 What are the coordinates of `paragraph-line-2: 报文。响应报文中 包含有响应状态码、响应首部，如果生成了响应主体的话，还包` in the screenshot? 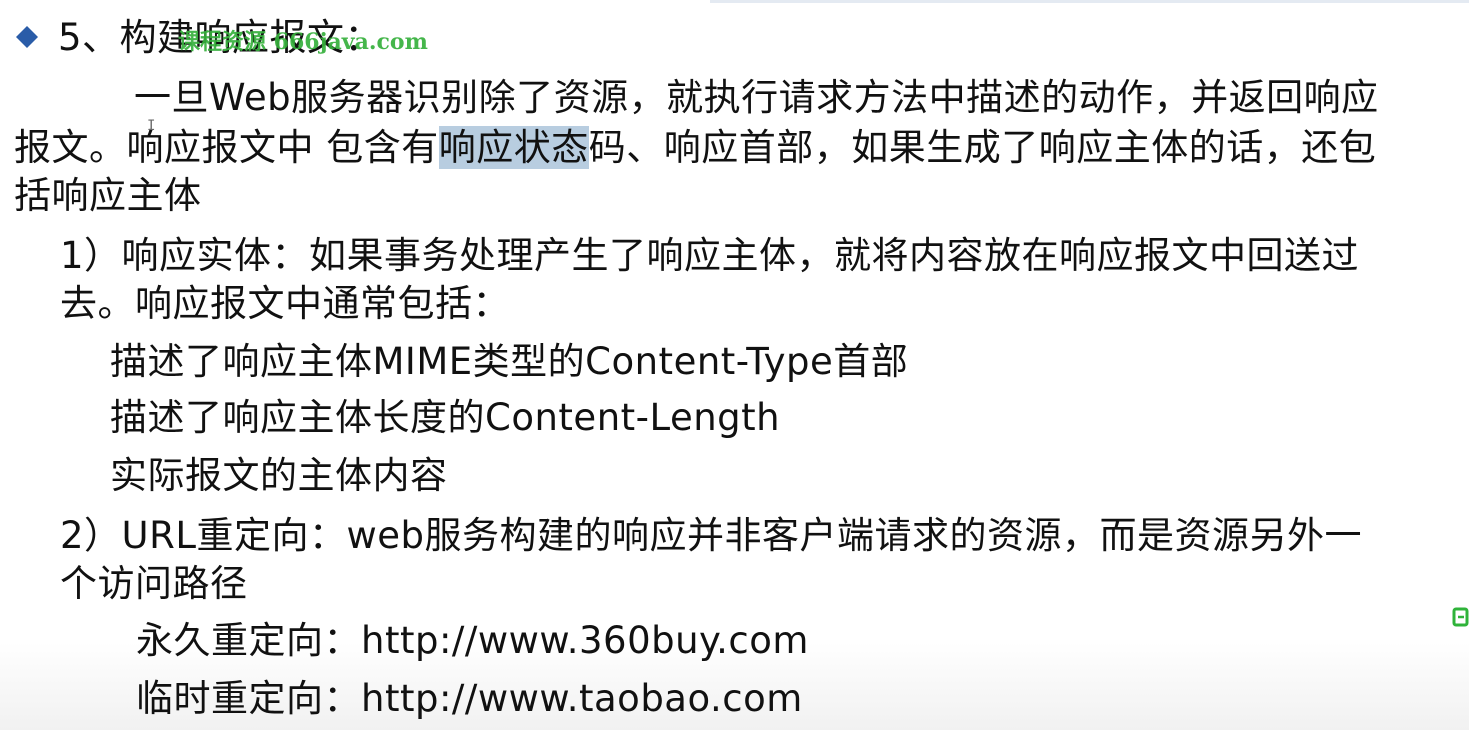 It's located at (695, 148).